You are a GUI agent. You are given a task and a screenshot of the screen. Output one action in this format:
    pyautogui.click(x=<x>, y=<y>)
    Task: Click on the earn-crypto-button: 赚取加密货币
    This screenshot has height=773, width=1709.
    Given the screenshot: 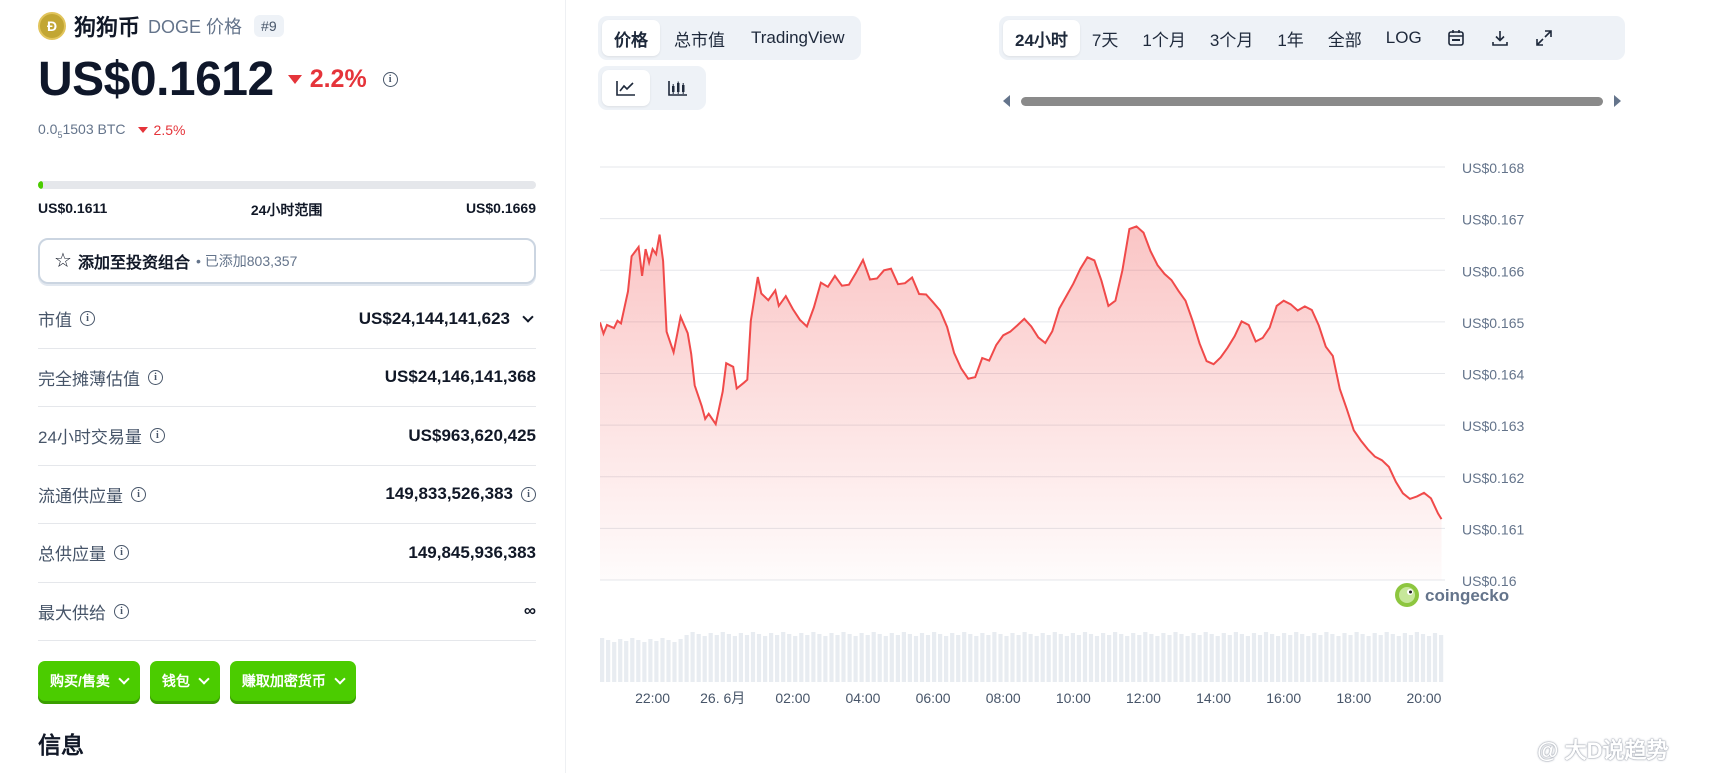 What is the action you would take?
    pyautogui.click(x=292, y=681)
    